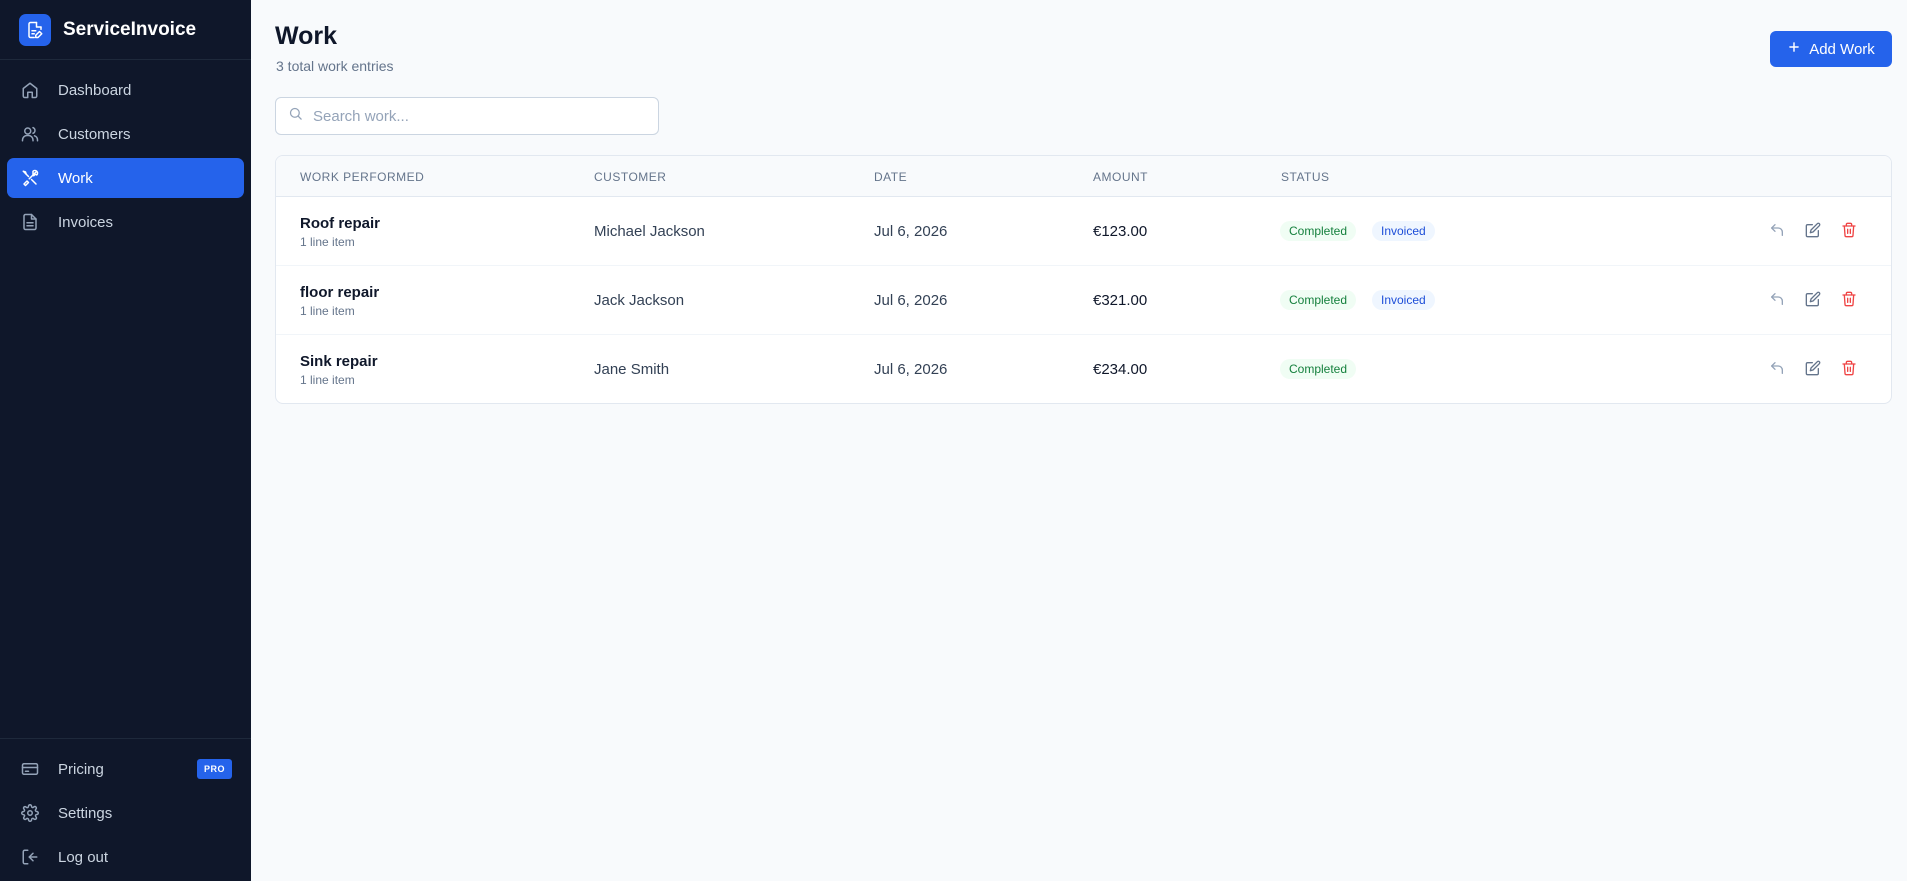 The height and width of the screenshot is (881, 1907). I want to click on pro-badge: PRO, so click(214, 769).